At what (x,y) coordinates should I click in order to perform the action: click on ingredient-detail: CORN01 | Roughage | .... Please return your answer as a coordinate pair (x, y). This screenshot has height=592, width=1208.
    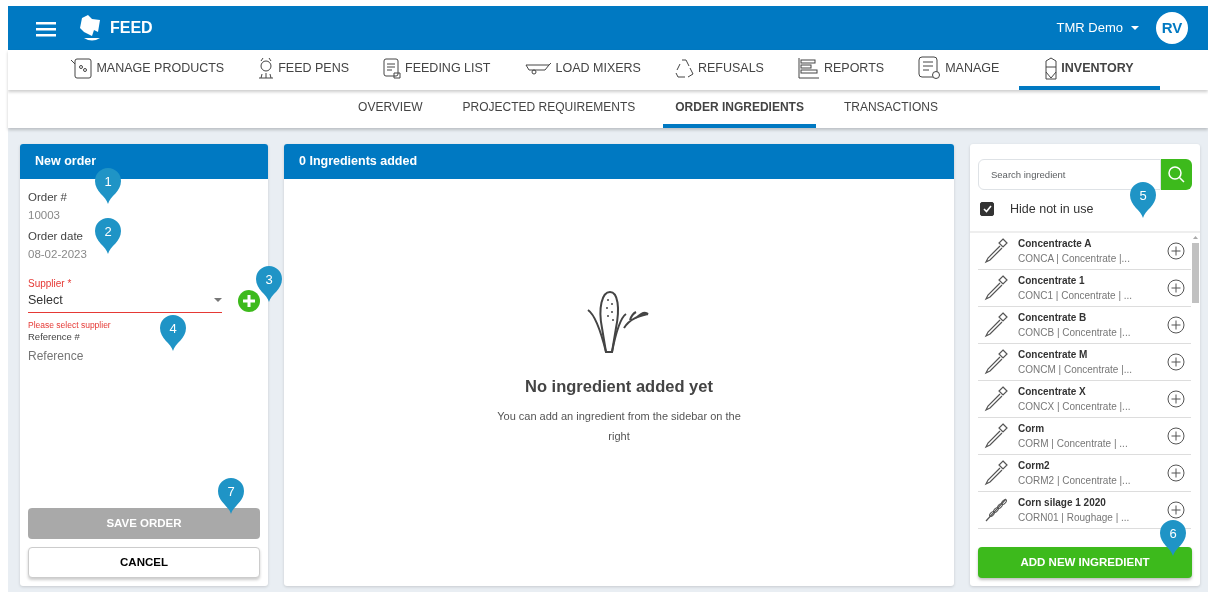
    Looking at the image, I should click on (1074, 517).